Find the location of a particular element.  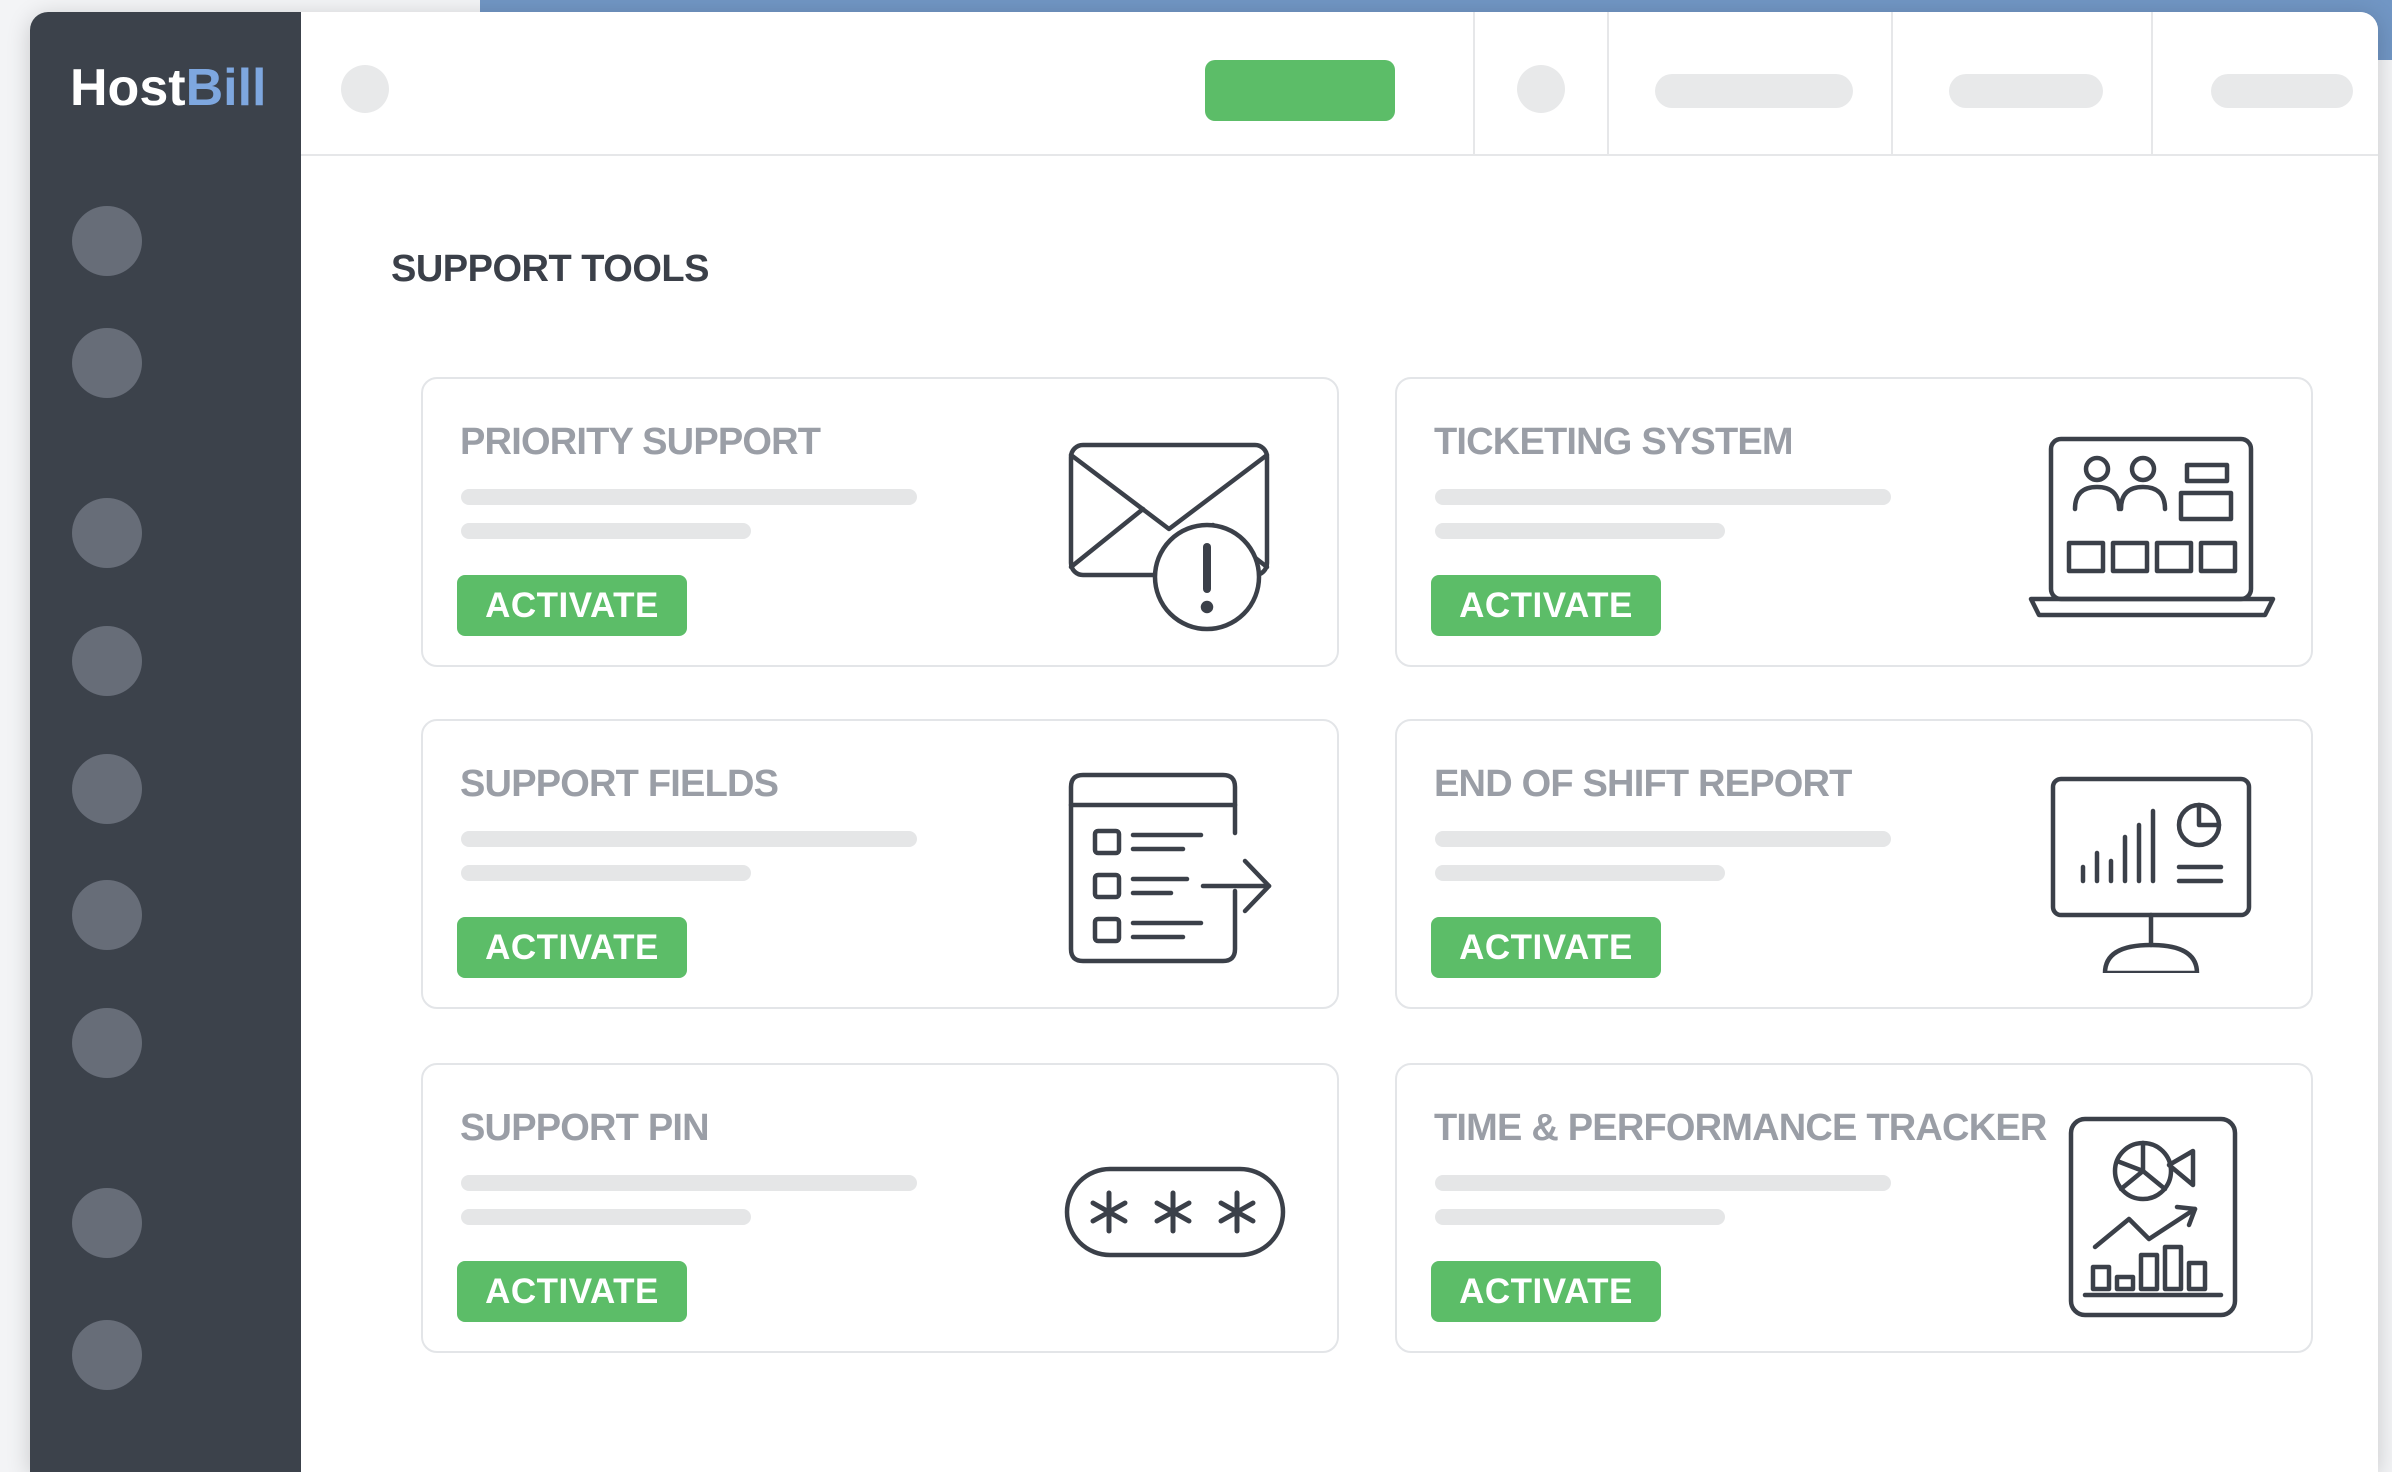

activate-end-of-shift-report-button: ACTIVATE is located at coordinates (1546, 947).